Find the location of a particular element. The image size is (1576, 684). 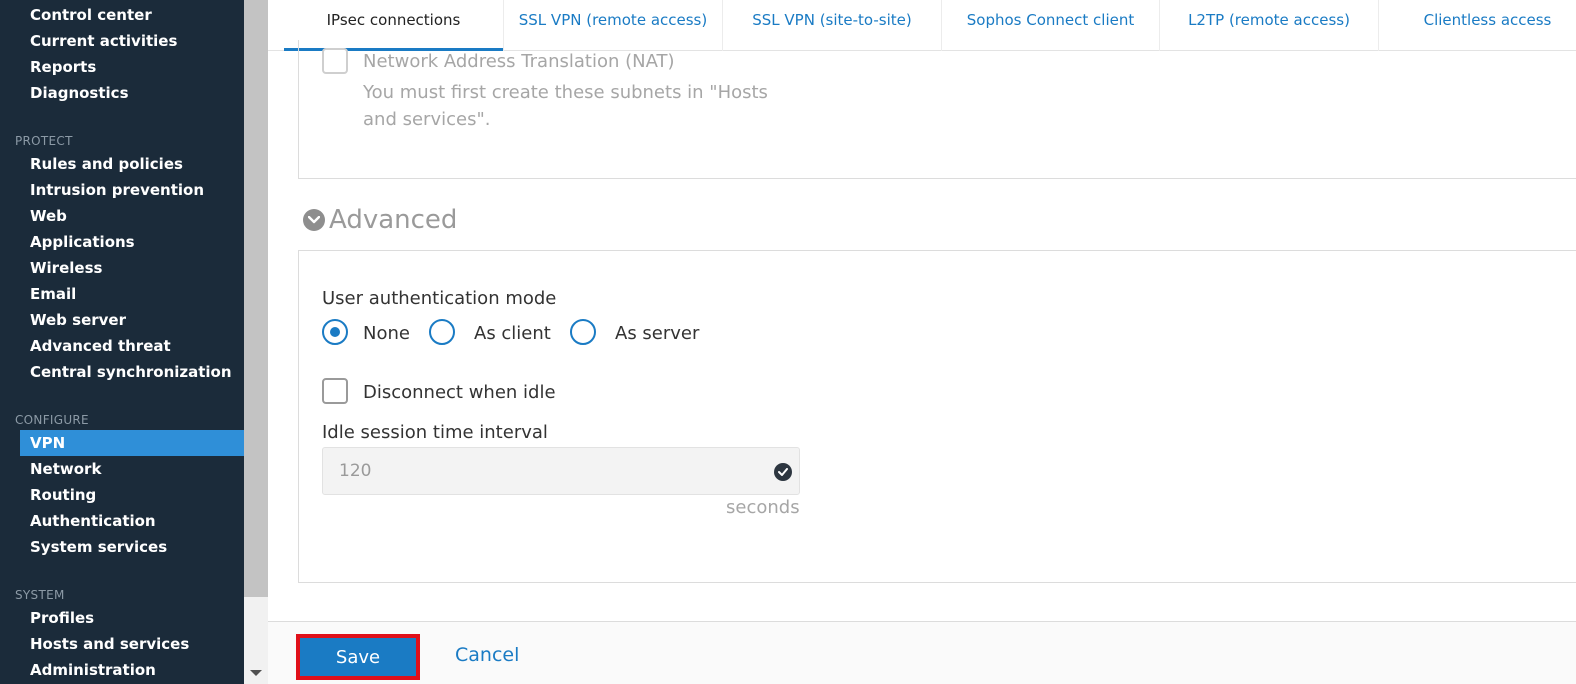

auth-mode-as-server-label: As server is located at coordinates (657, 333).